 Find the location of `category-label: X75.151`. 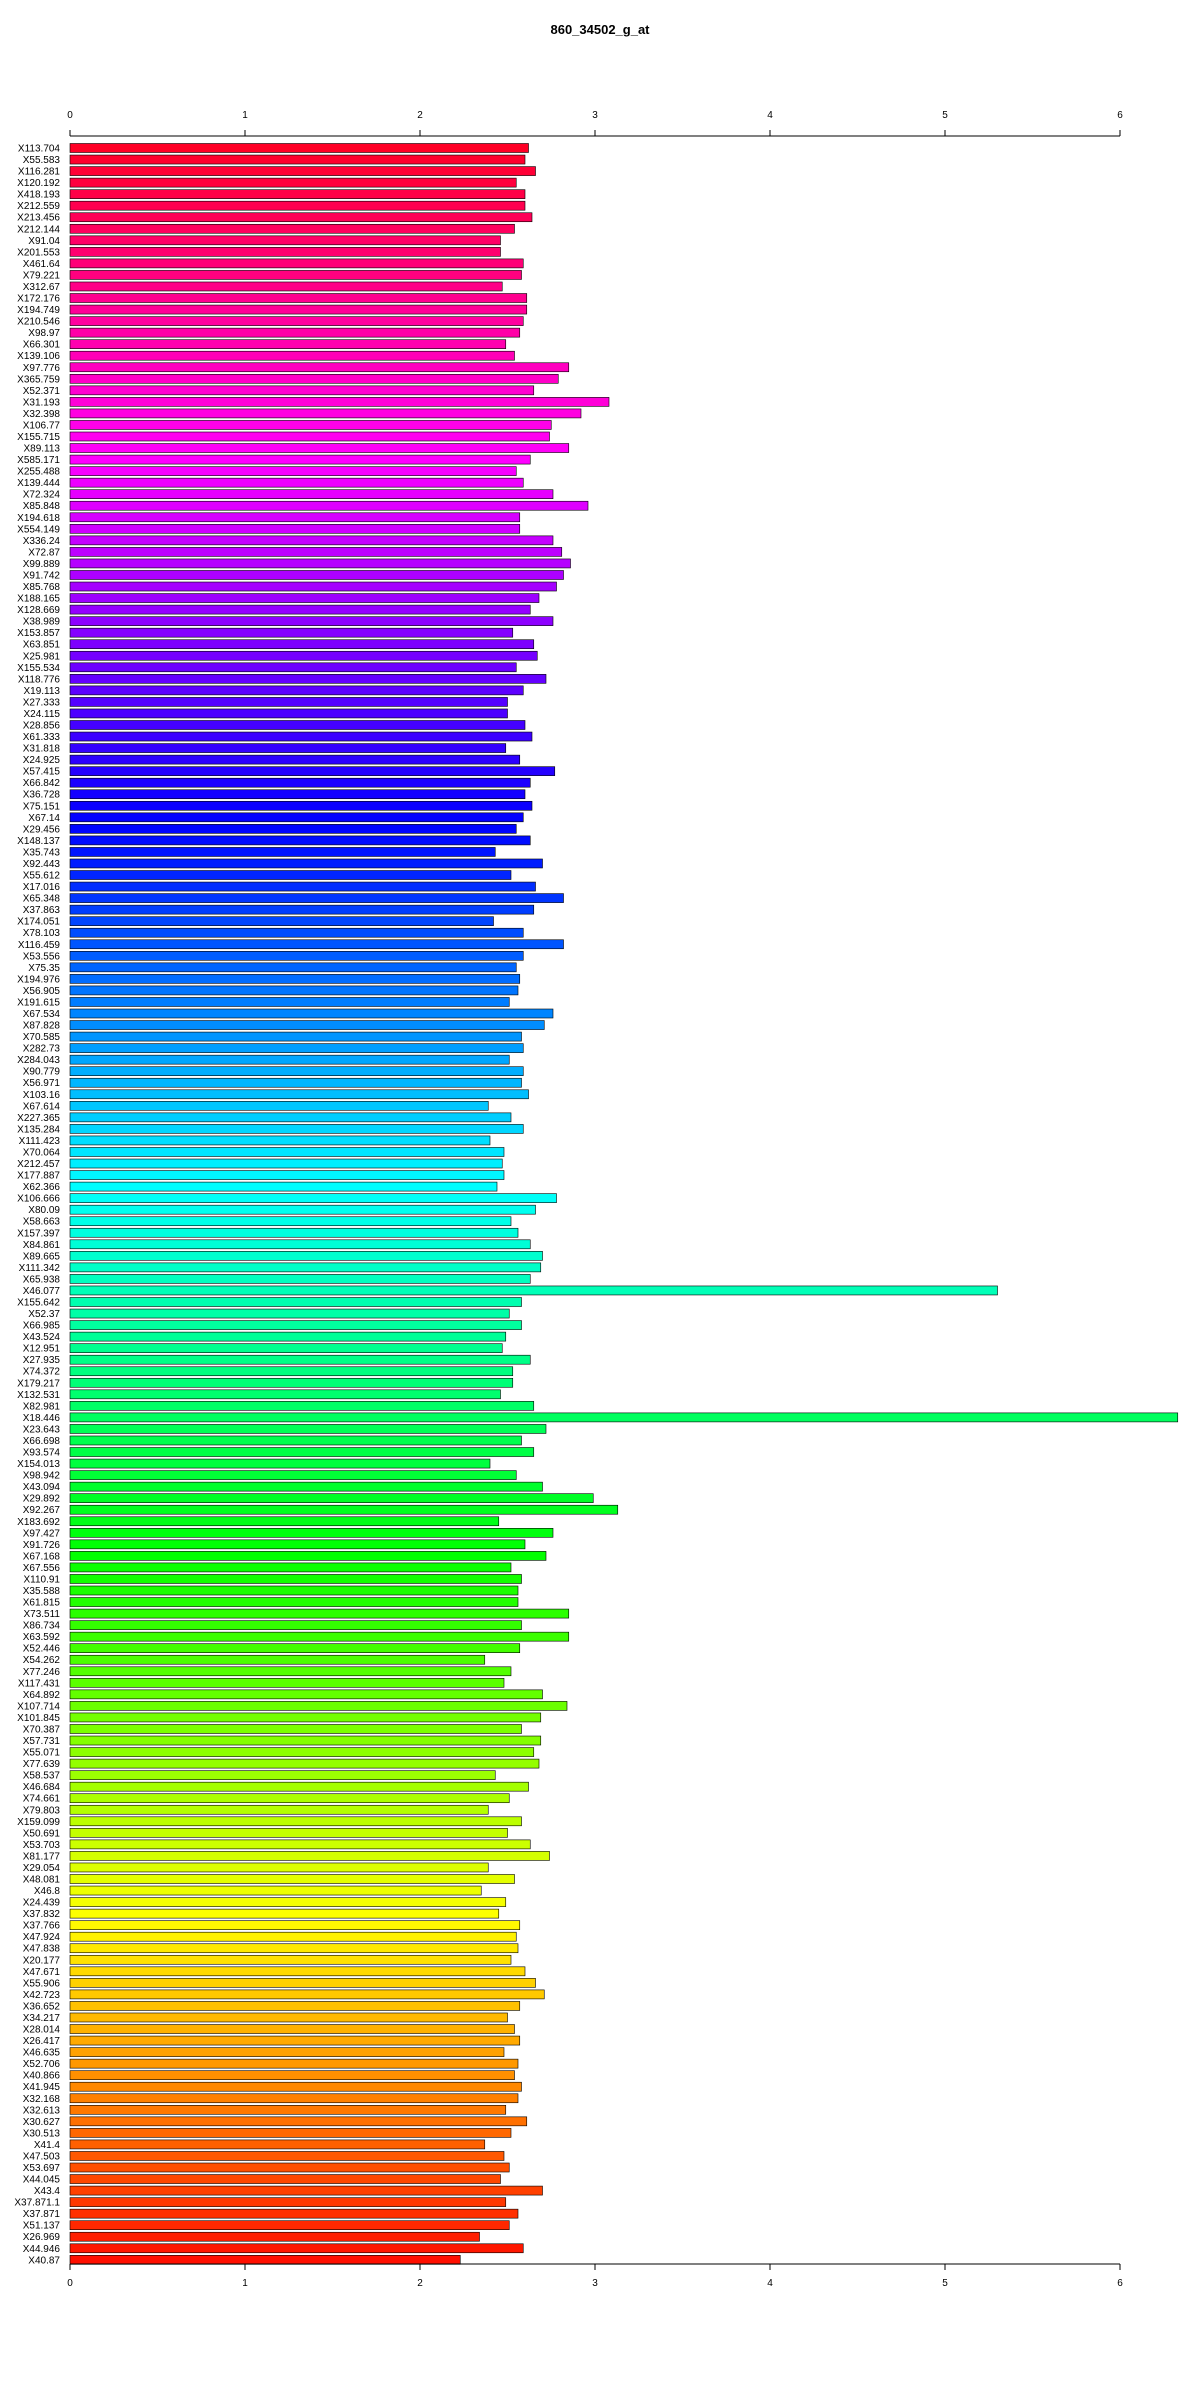

category-label: X75.151 is located at coordinates (42, 806).